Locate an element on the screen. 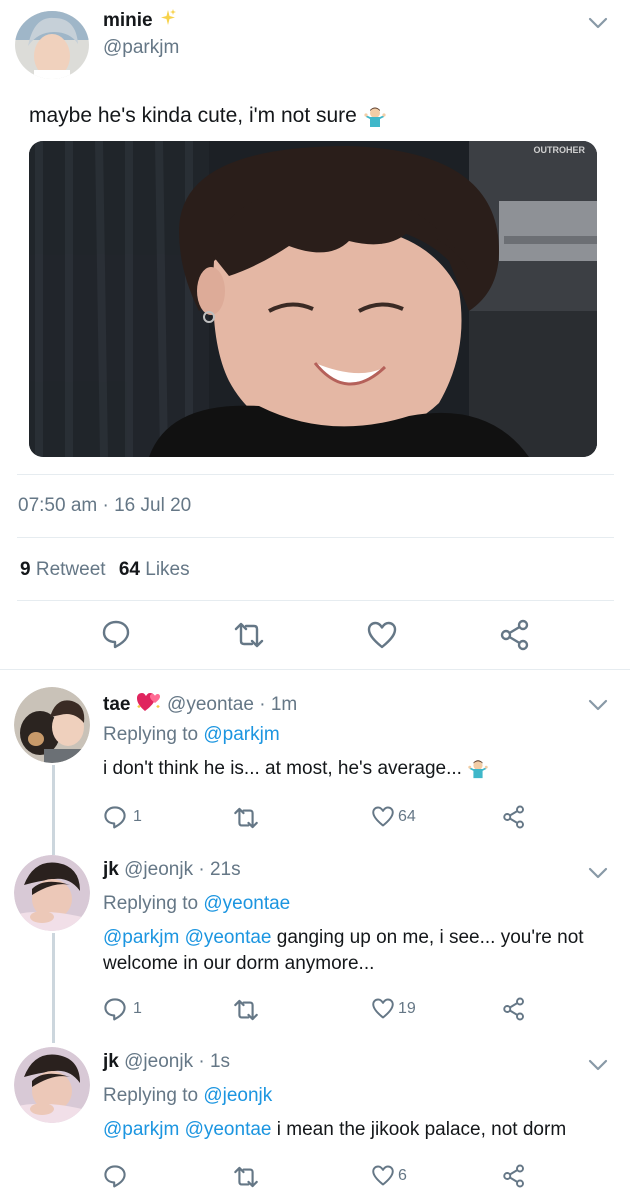 The width and height of the screenshot is (630, 1200). photo-watermark: OUTROHER is located at coordinates (560, 150).